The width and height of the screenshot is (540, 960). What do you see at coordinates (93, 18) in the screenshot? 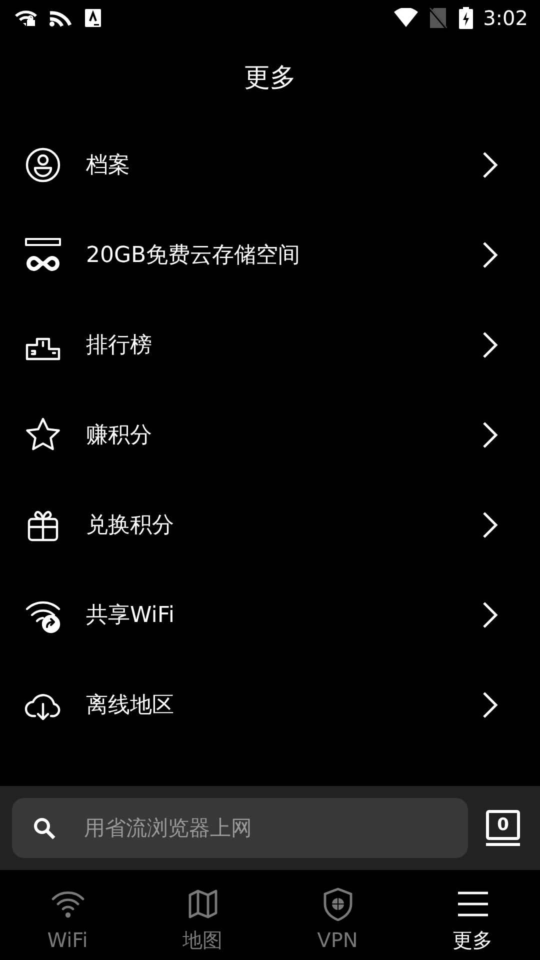
I see `notification-icon` at bounding box center [93, 18].